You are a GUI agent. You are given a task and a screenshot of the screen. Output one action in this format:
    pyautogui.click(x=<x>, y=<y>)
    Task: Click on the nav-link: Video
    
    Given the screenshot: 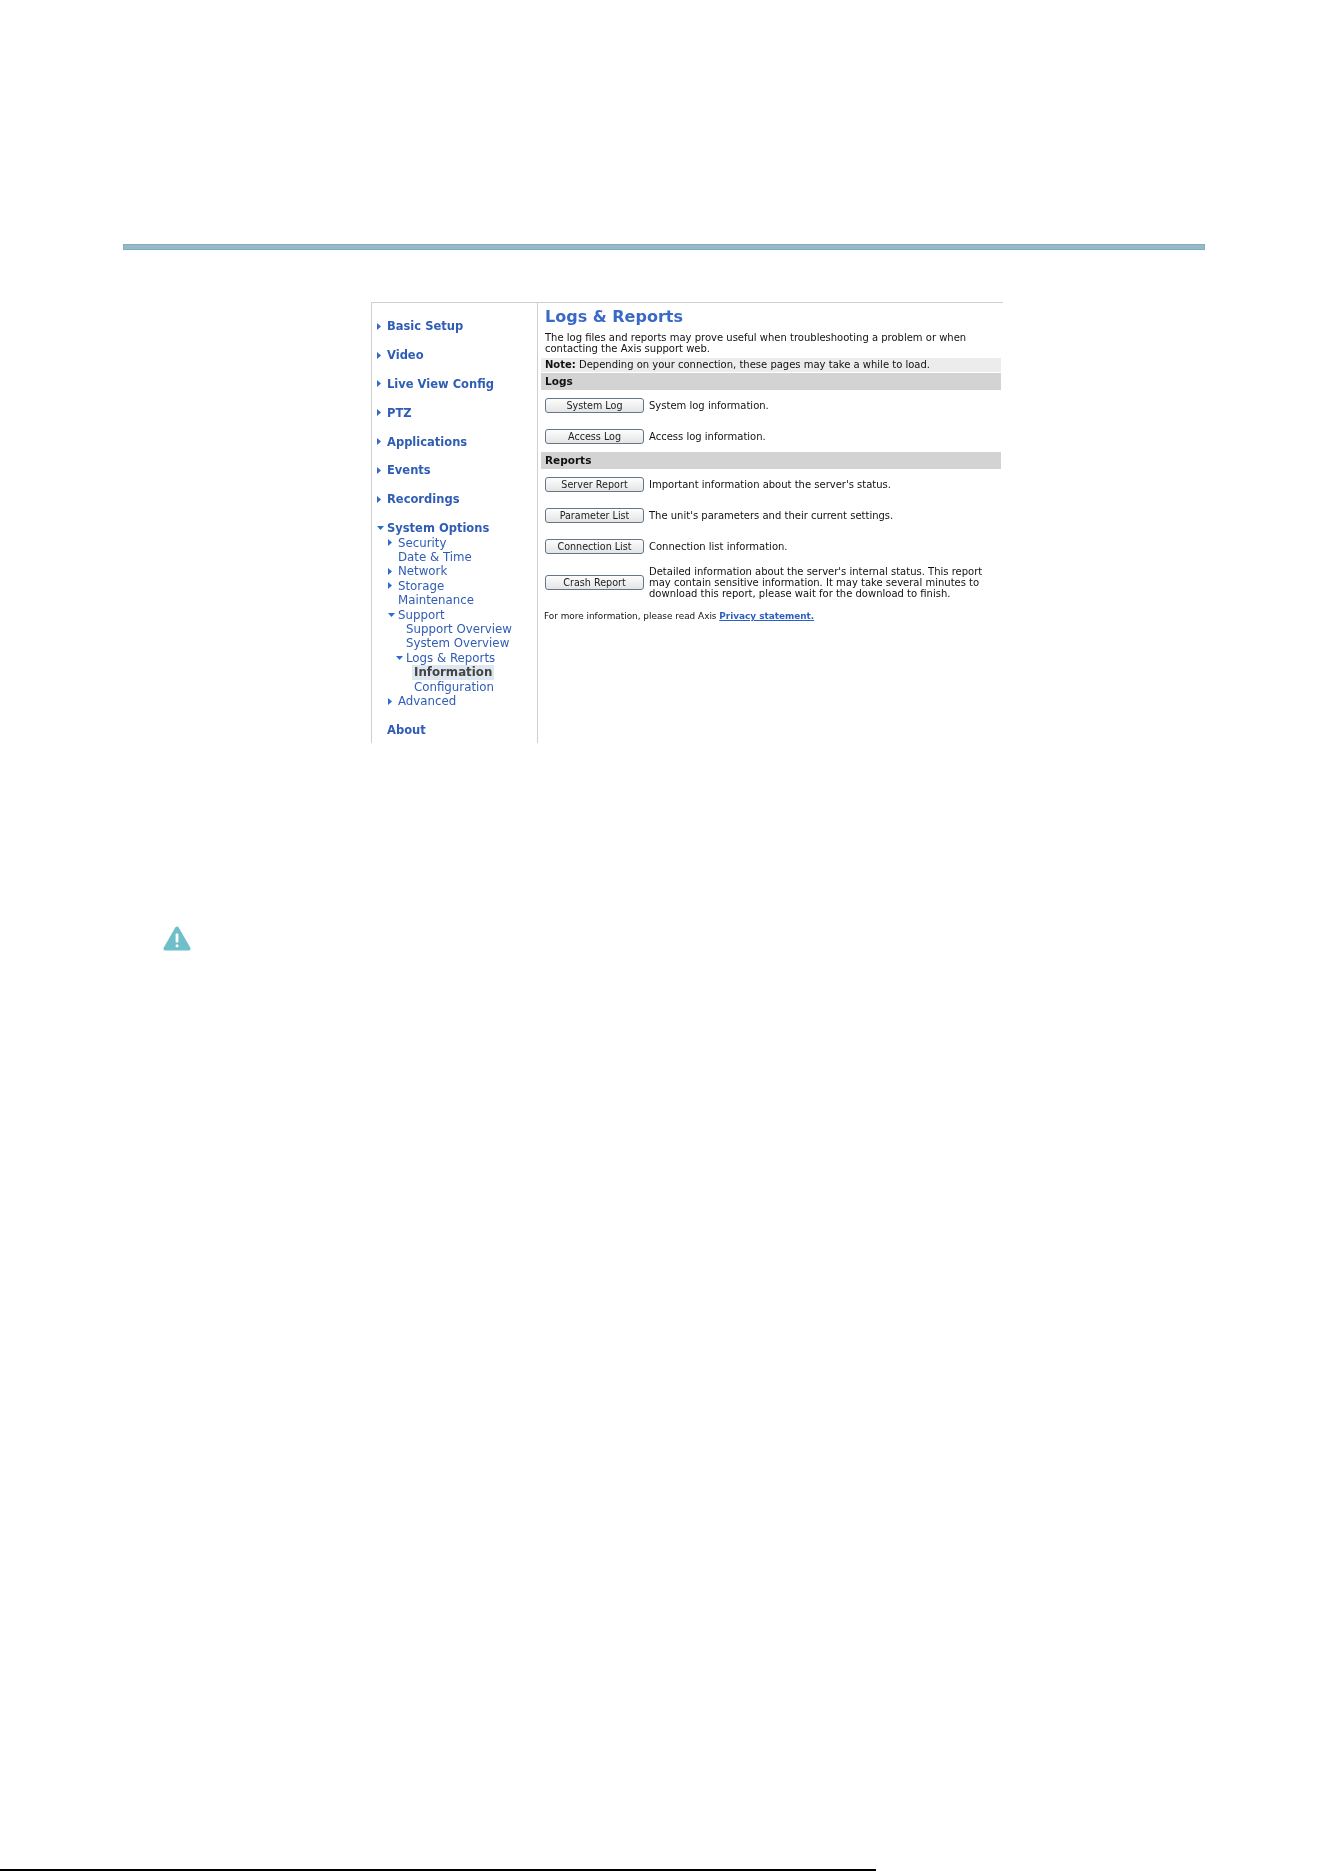 What is the action you would take?
    pyautogui.click(x=405, y=355)
    